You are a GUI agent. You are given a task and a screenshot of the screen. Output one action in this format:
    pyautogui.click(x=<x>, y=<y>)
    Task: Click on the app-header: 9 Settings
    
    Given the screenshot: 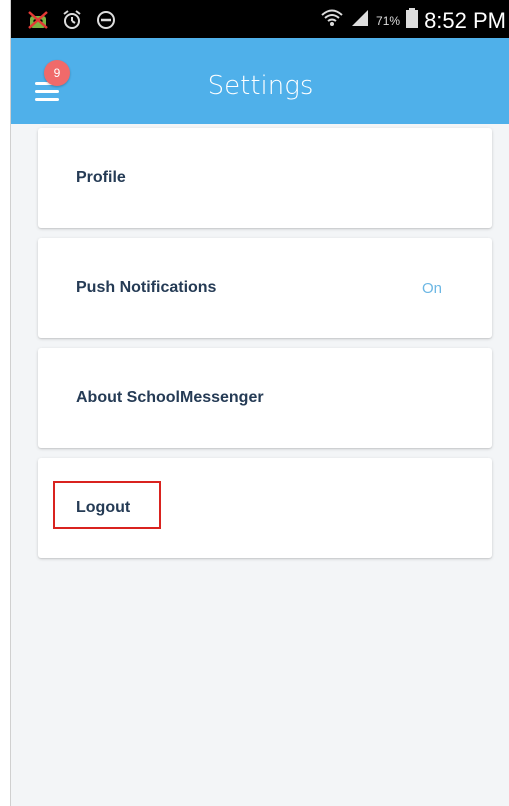 What is the action you would take?
    pyautogui.click(x=260, y=81)
    